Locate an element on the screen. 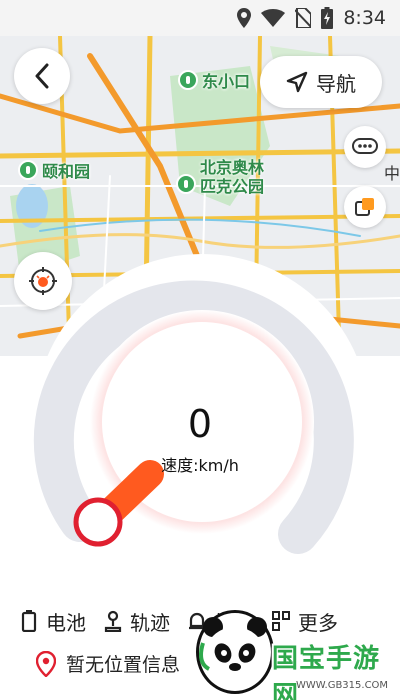 The image size is (400, 700). tab-label: 轨迹 is located at coordinates (150, 622).